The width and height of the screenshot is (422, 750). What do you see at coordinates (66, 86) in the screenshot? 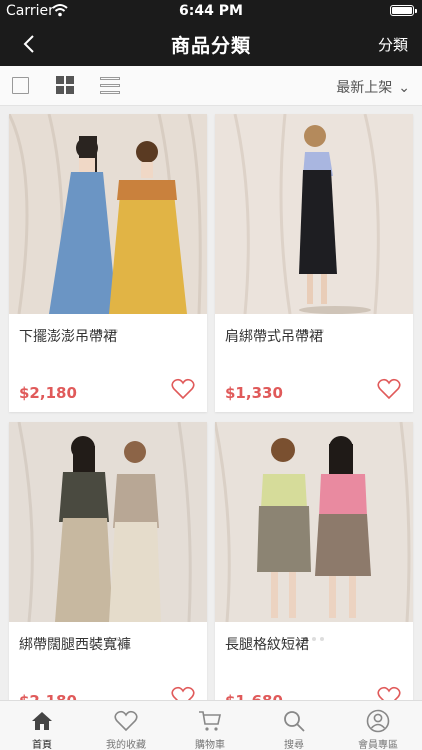
I see `grid-view-icon` at bounding box center [66, 86].